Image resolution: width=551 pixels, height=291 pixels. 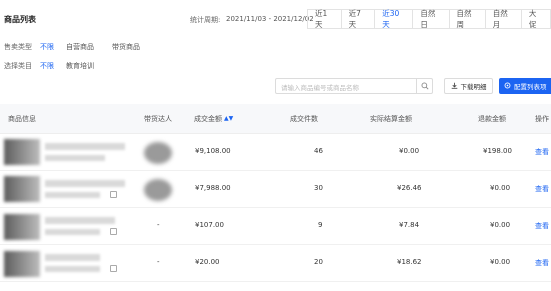 I want to click on col-settlement: 实际结算金额, so click(x=391, y=119).